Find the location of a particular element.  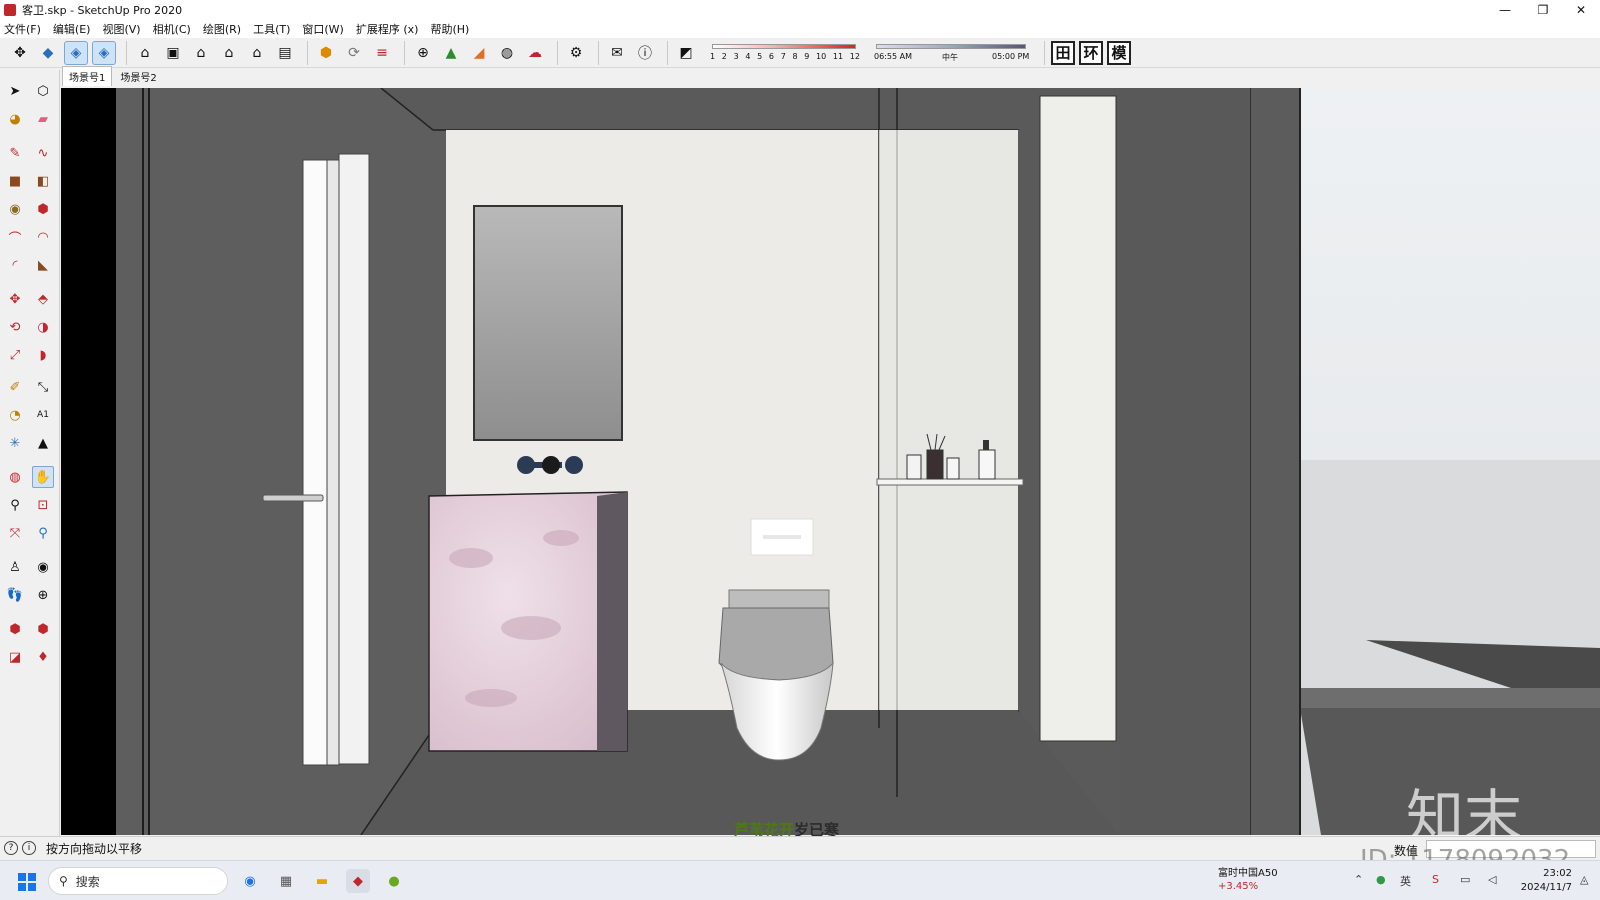

add-location-icon: ⊕ is located at coordinates (423, 53).